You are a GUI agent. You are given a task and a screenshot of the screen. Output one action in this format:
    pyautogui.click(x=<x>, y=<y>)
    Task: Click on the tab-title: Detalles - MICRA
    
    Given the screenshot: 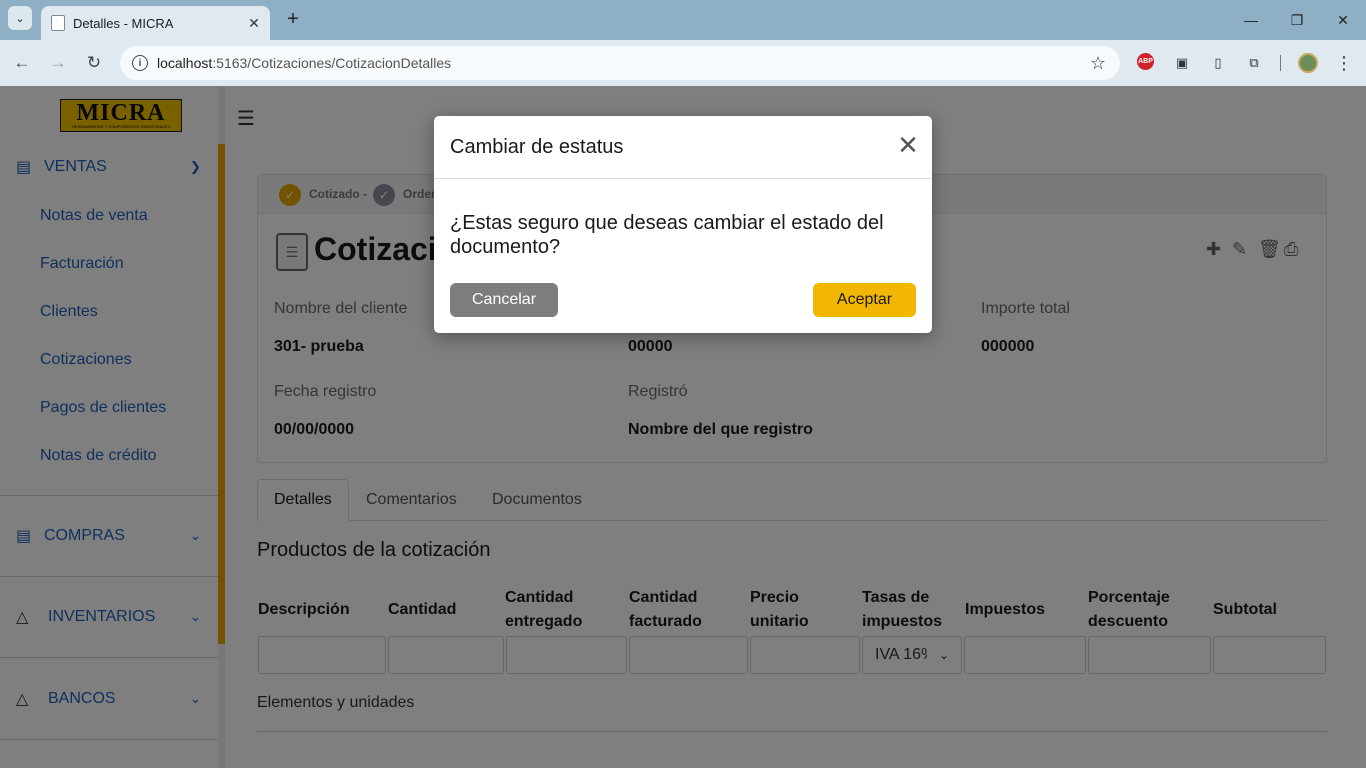 What is the action you would take?
    pyautogui.click(x=123, y=23)
    